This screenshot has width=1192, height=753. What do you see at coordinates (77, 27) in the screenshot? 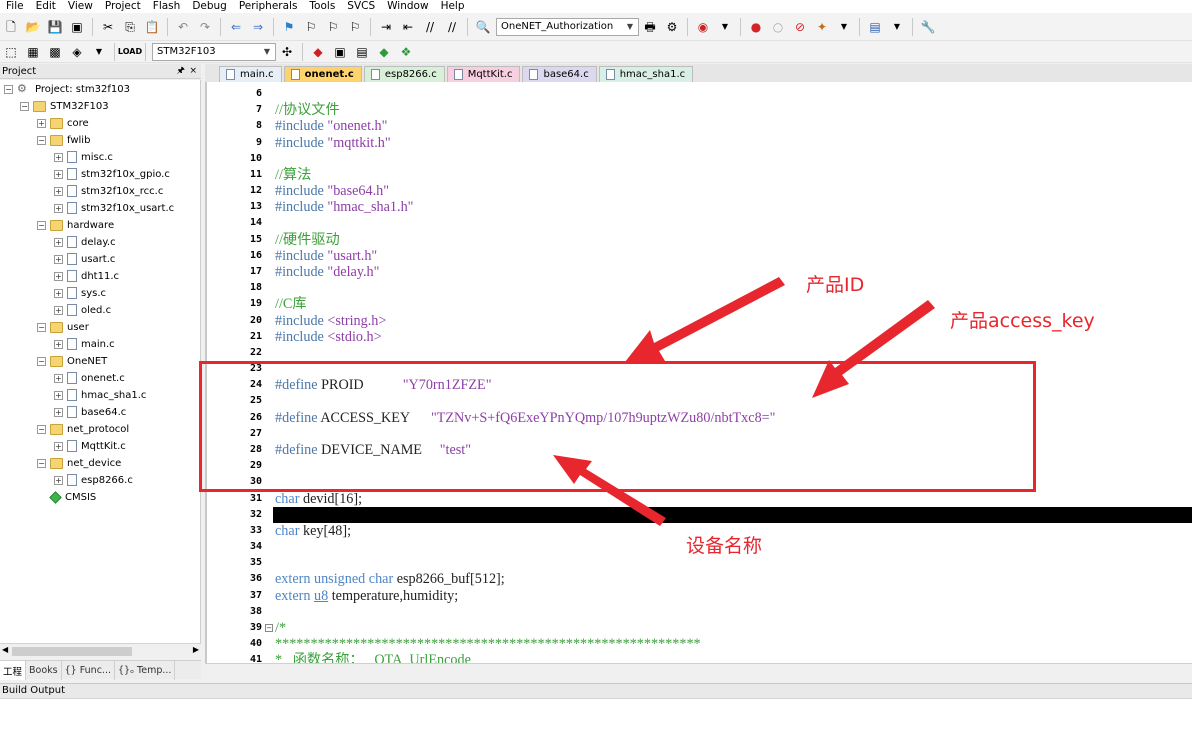
I see `save-all-icon: ▣` at bounding box center [77, 27].